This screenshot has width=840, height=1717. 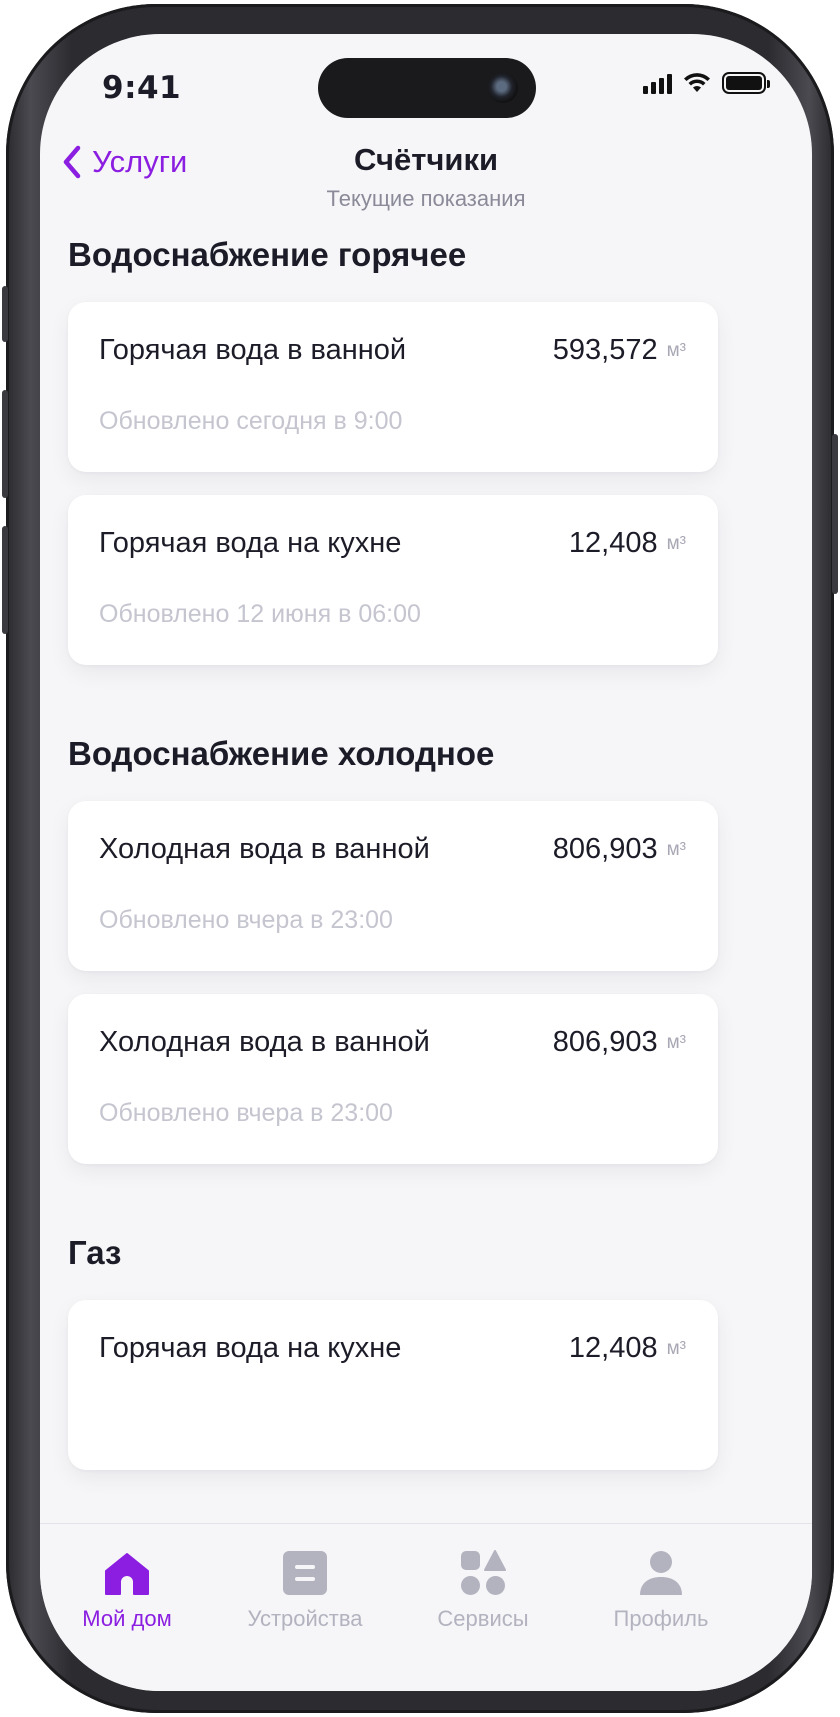 What do you see at coordinates (251, 421) in the screenshot?
I see `meter-updated: Обновлено сегодня в 9:00` at bounding box center [251, 421].